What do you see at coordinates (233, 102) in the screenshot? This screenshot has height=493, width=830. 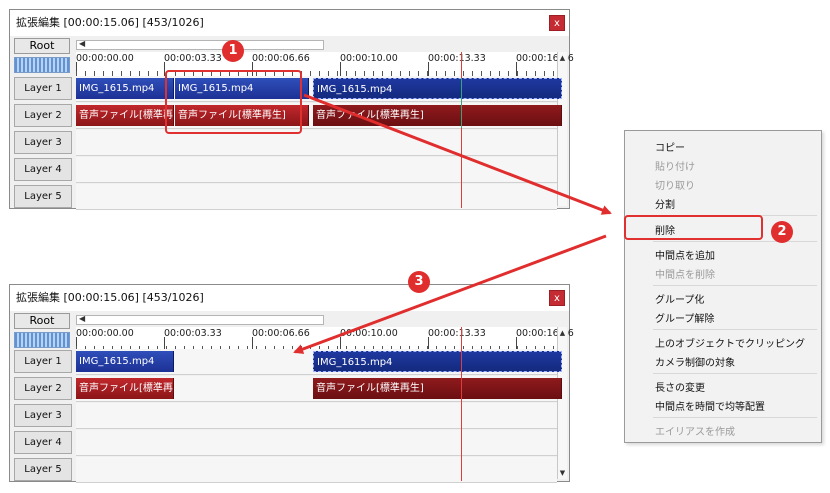 I see `selection-highlight` at bounding box center [233, 102].